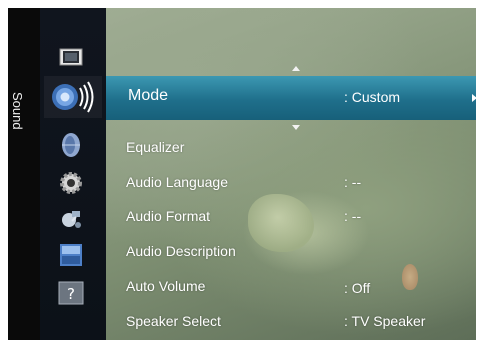  I want to click on chevron-right-icon, so click(474, 98).